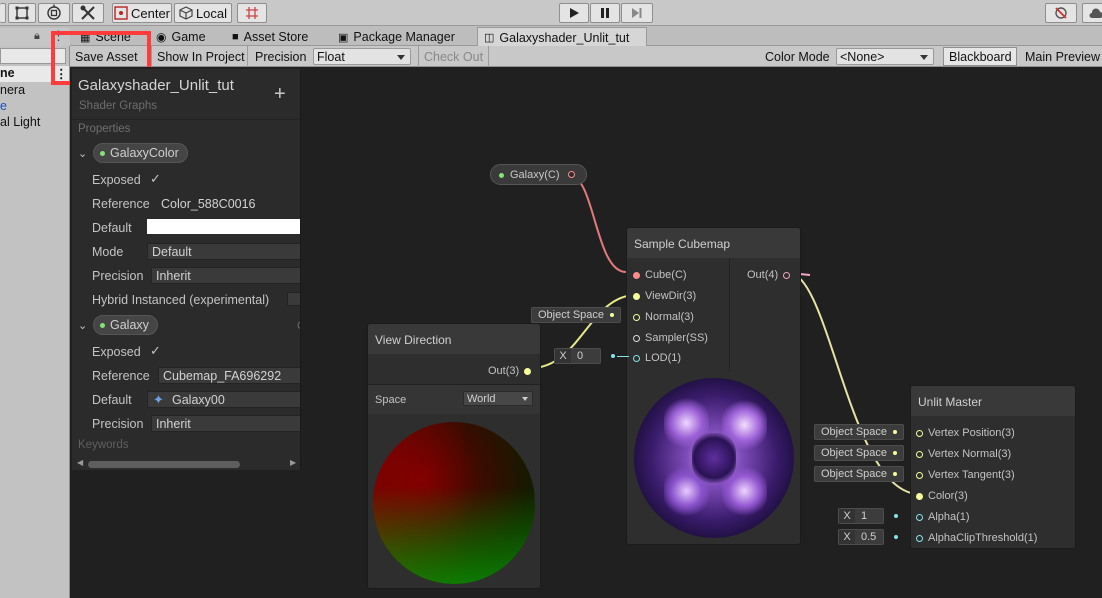 The width and height of the screenshot is (1102, 598). Describe the element at coordinates (538, 174) in the screenshot. I see `galaxy-property-node: Galaxy(C)` at that location.